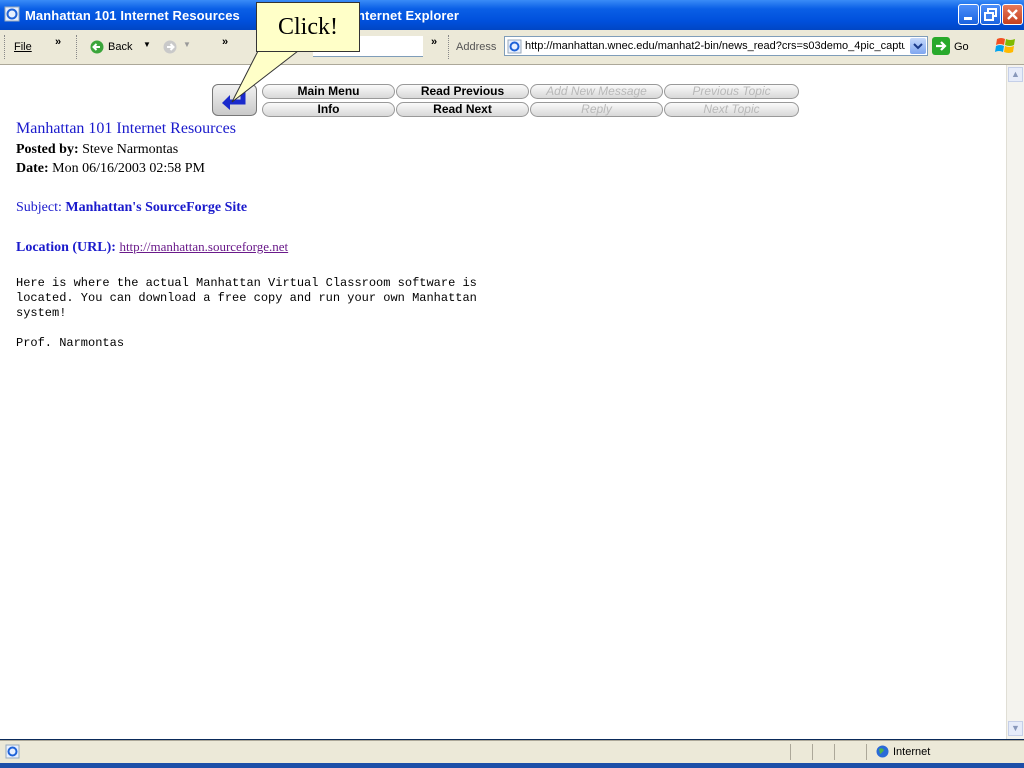 The width and height of the screenshot is (1024, 768). What do you see at coordinates (596, 109) in the screenshot?
I see `reply-button: Reply` at bounding box center [596, 109].